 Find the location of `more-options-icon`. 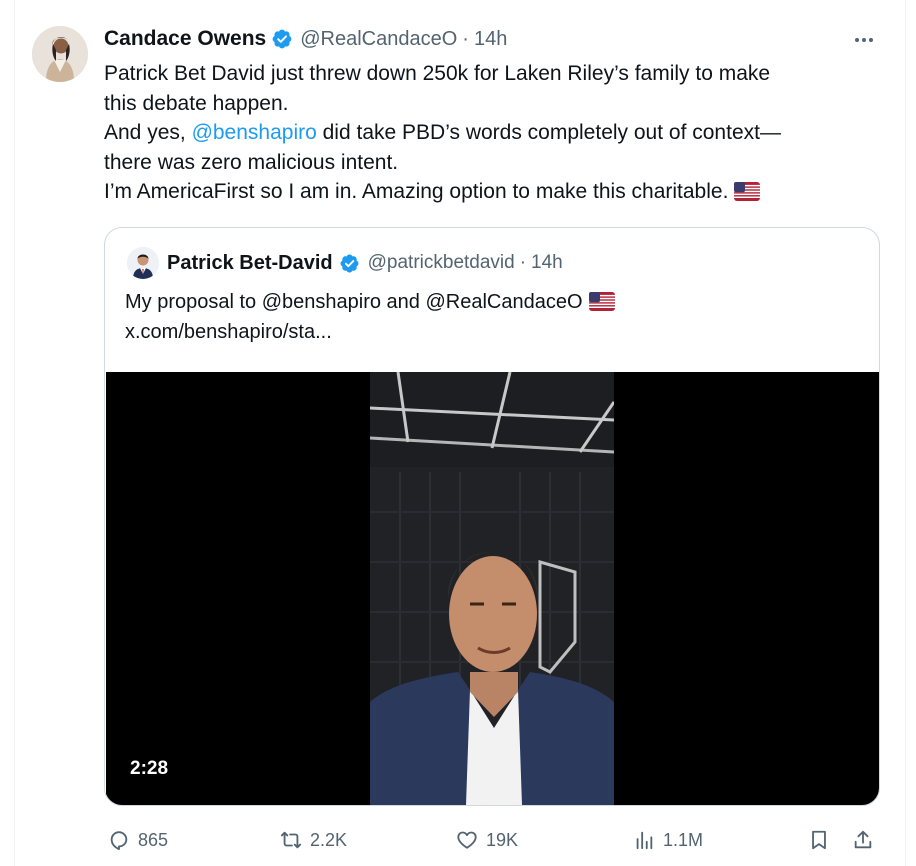

more-options-icon is located at coordinates (864, 40).